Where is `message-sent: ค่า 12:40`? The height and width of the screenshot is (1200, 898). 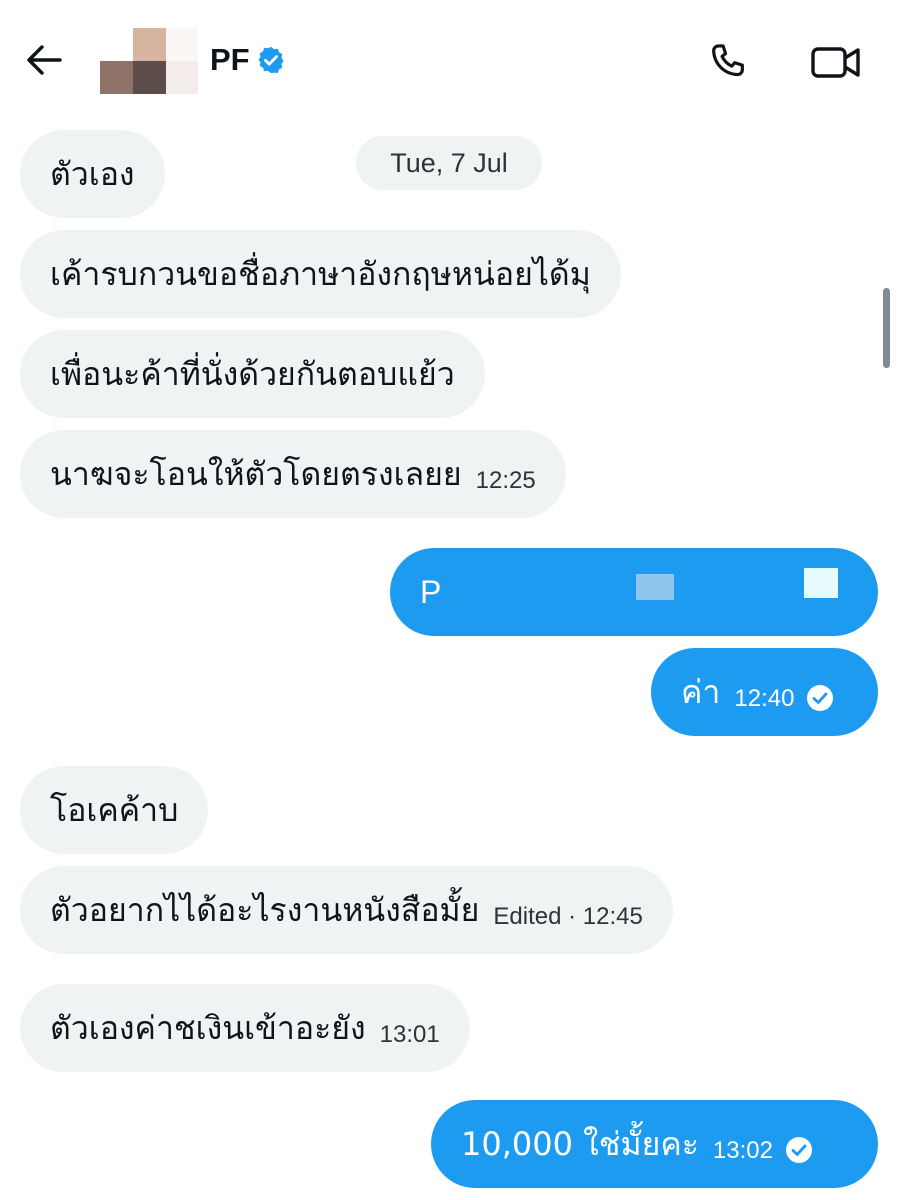 message-sent: ค่า 12:40 is located at coordinates (764, 692).